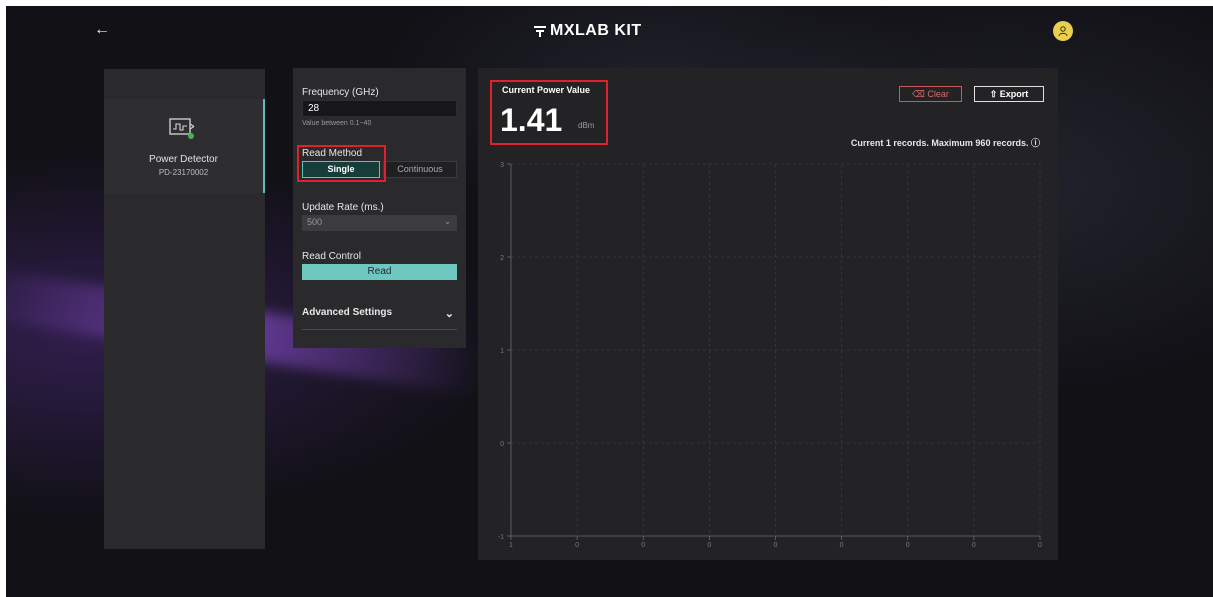  Describe the element at coordinates (332, 153) in the screenshot. I see `read-method-label: Read Method` at that location.